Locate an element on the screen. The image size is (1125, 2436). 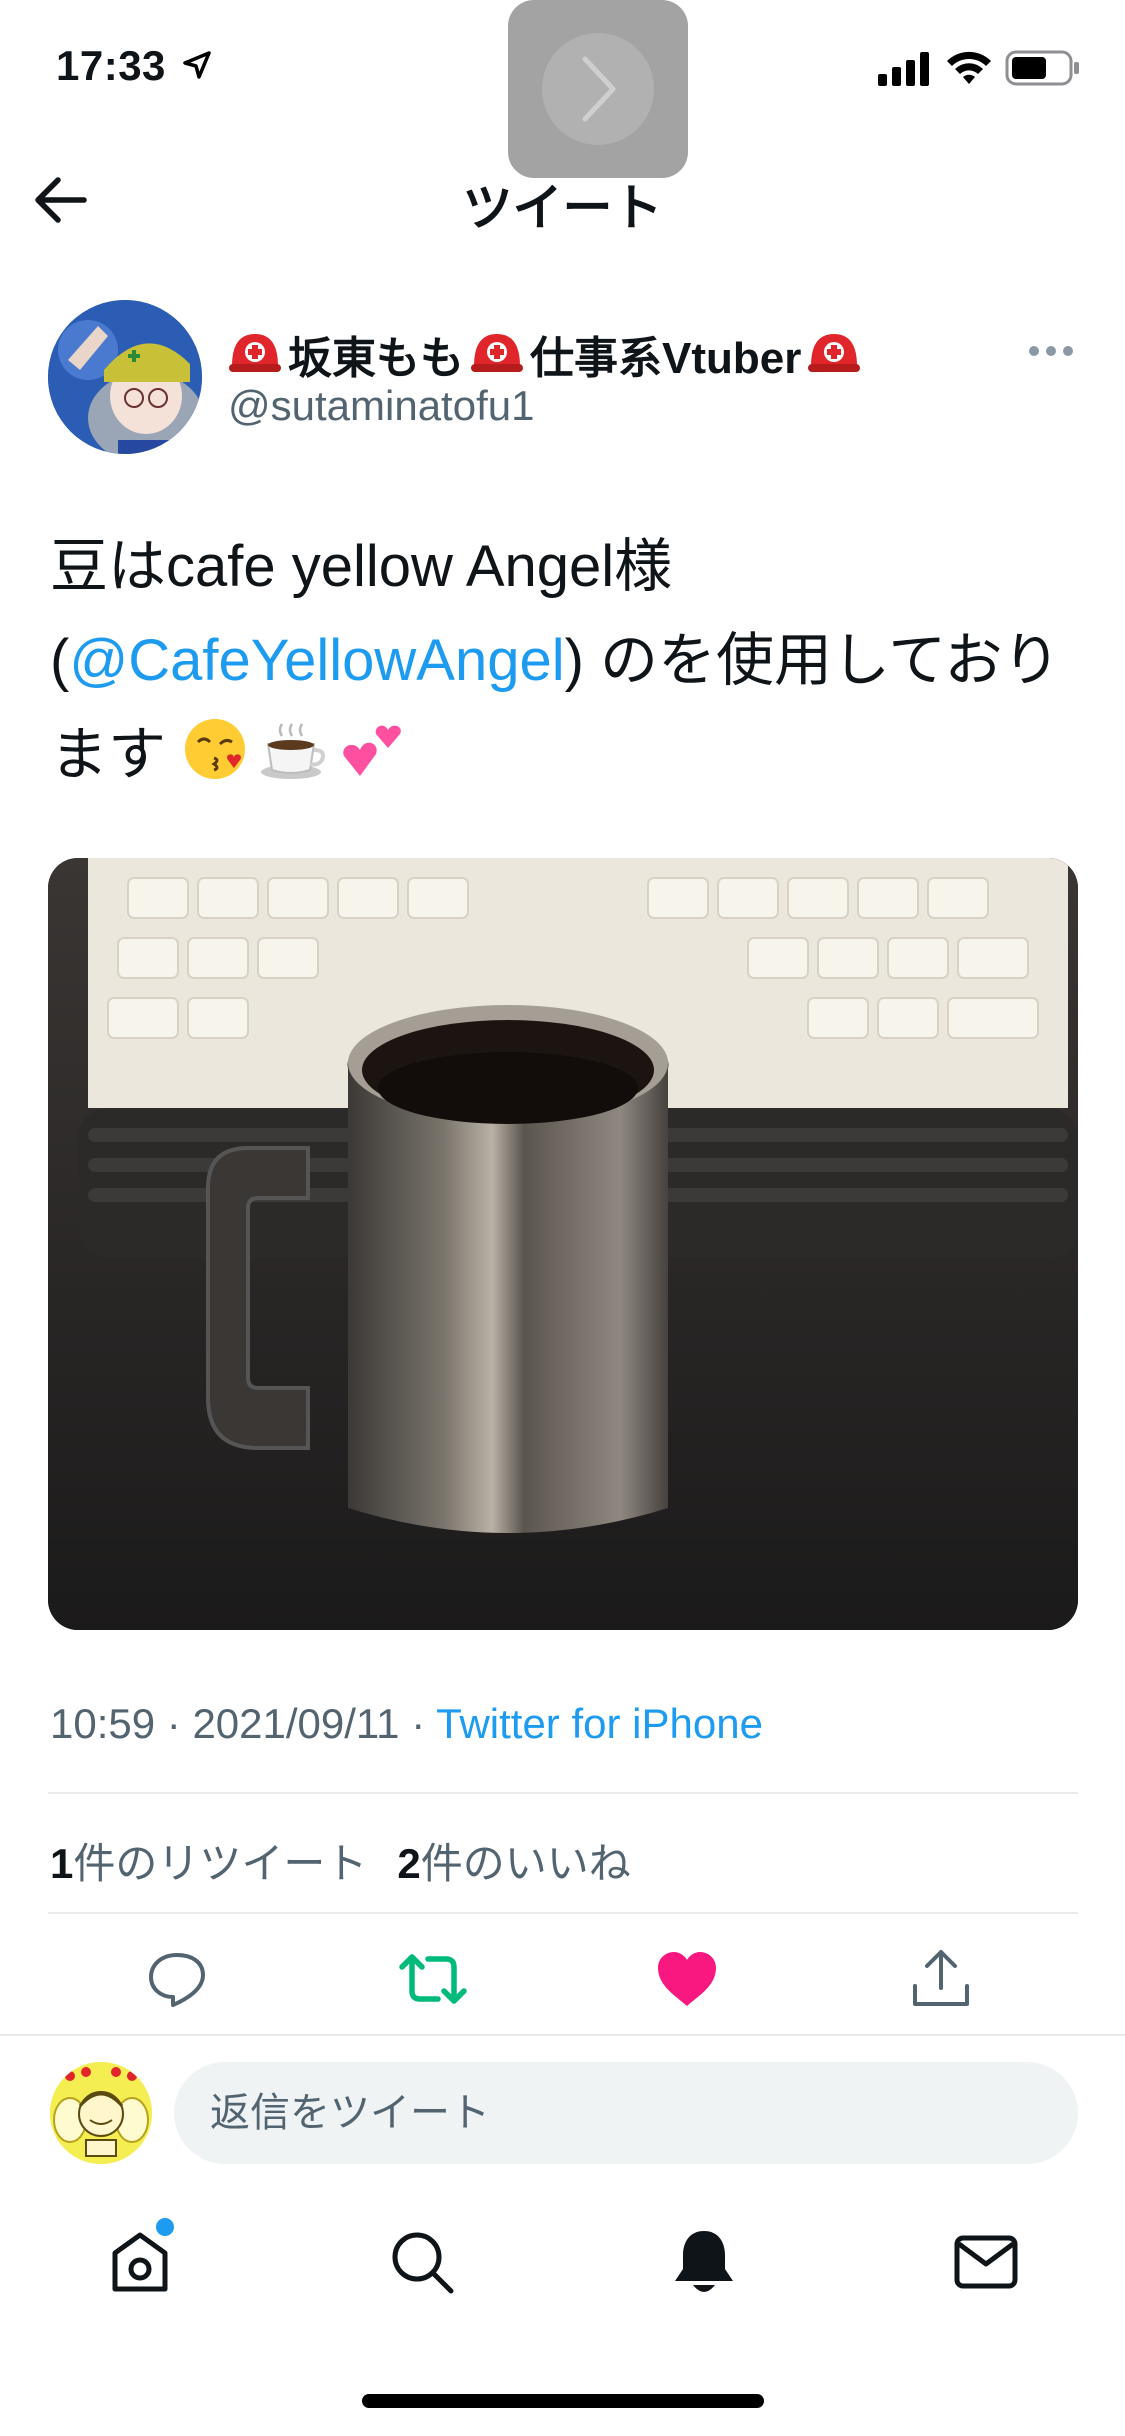
author-name-text: 坂東もも is located at coordinates (376, 358).